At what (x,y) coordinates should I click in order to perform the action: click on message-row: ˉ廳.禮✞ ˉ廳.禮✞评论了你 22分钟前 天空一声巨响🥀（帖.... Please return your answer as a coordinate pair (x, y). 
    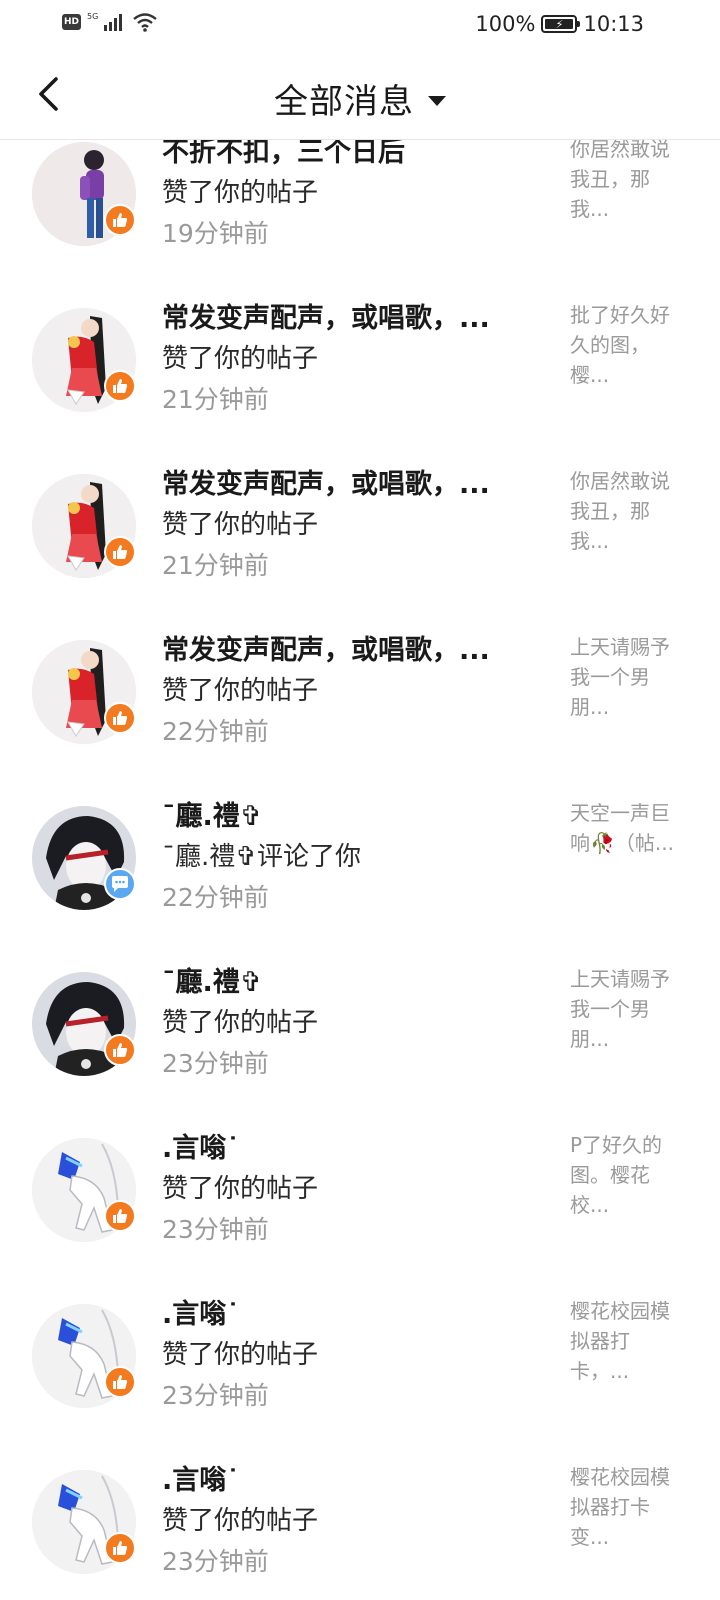
    Looking at the image, I should click on (360, 869).